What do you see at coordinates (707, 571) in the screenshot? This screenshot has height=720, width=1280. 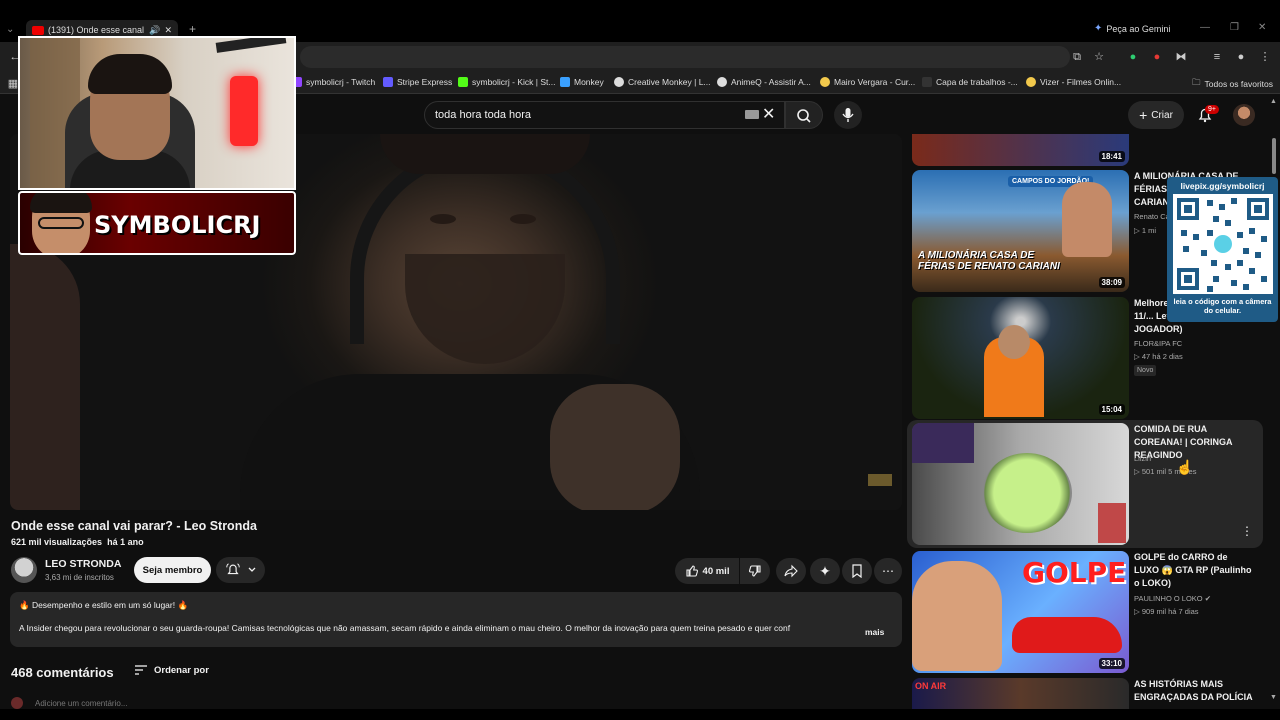 I see `like-button: 40 mil` at bounding box center [707, 571].